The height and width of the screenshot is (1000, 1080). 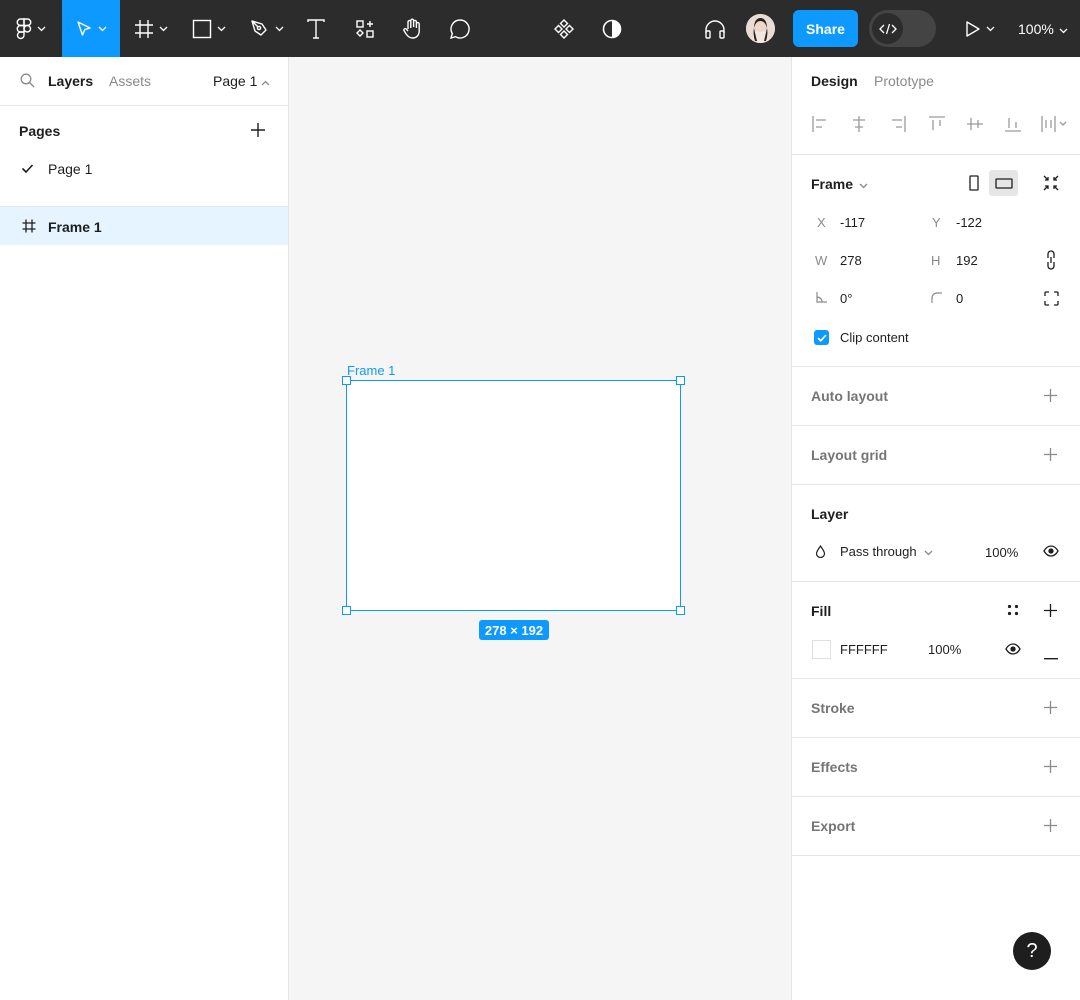 I want to click on present-button, so click(x=980, y=28).